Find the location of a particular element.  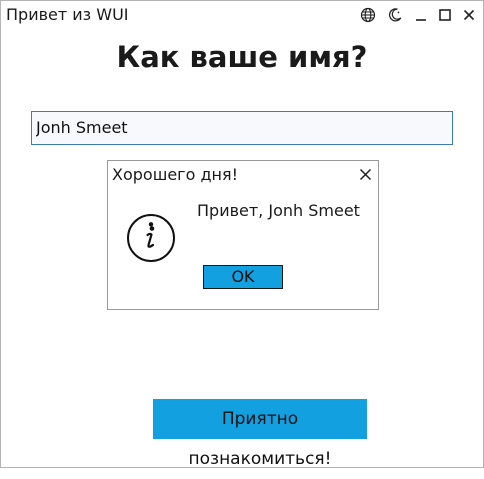

name-input is located at coordinates (242, 128).